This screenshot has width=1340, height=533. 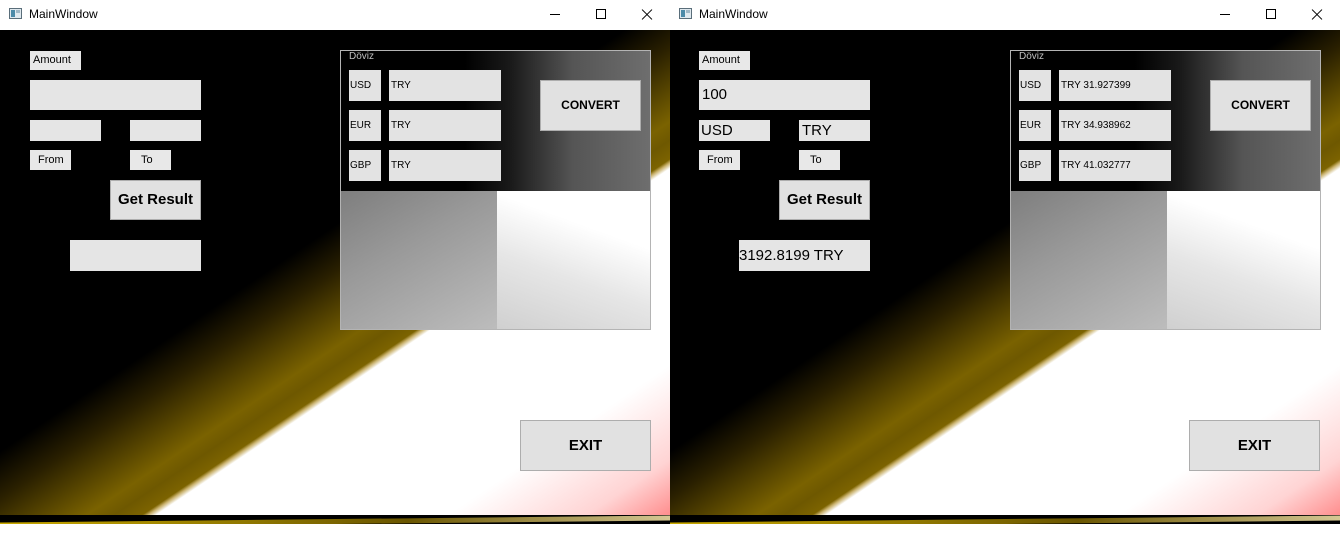 What do you see at coordinates (1115, 165) in the screenshot?
I see `rate-value-gbp: TRY 41.032777` at bounding box center [1115, 165].